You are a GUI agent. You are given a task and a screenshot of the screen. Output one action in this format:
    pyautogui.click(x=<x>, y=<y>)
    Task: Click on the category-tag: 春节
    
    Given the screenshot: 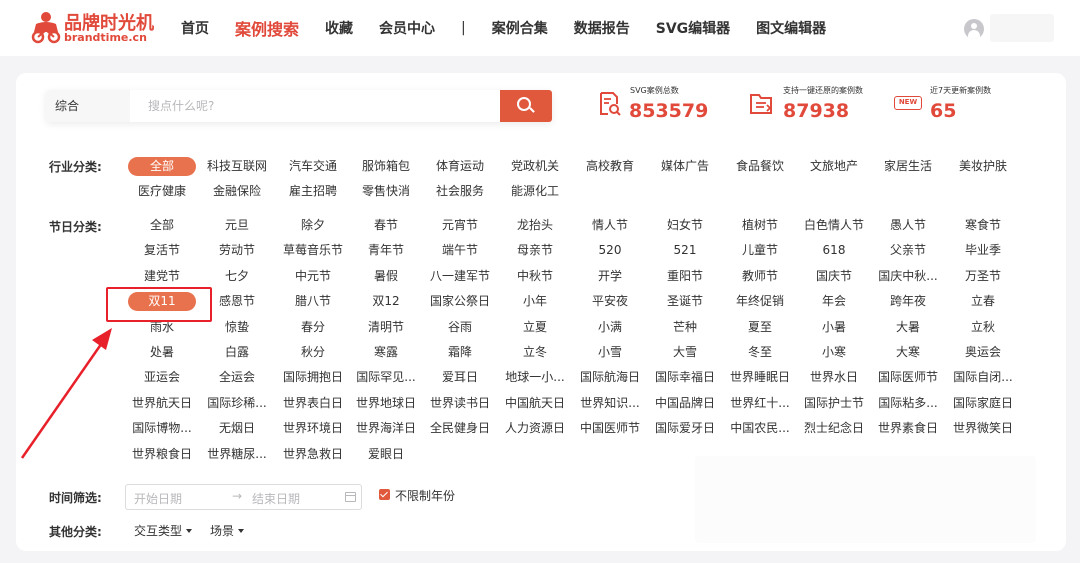 What is the action you would take?
    pyautogui.click(x=386, y=225)
    